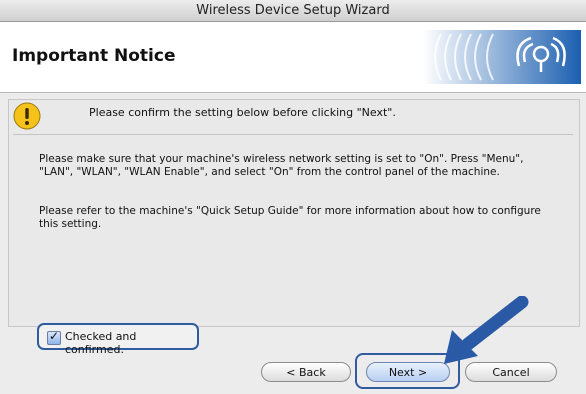 The width and height of the screenshot is (586, 394). I want to click on warning-icon, so click(27, 116).